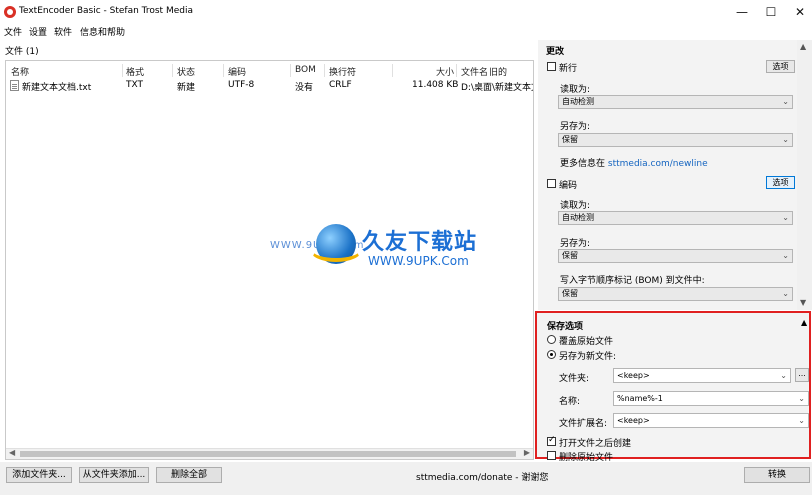 This screenshot has width=812, height=495. I want to click on scrollbar-thumb, so click(268, 454).